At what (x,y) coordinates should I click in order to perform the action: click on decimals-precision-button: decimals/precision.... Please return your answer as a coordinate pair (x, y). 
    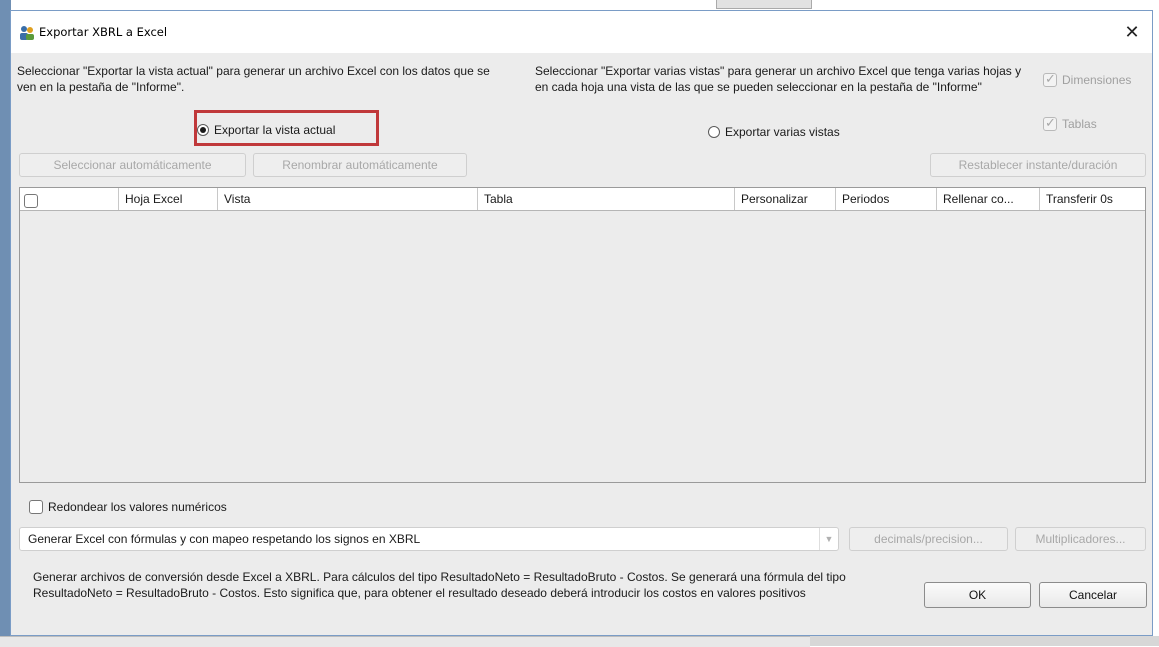
    Looking at the image, I should click on (928, 539).